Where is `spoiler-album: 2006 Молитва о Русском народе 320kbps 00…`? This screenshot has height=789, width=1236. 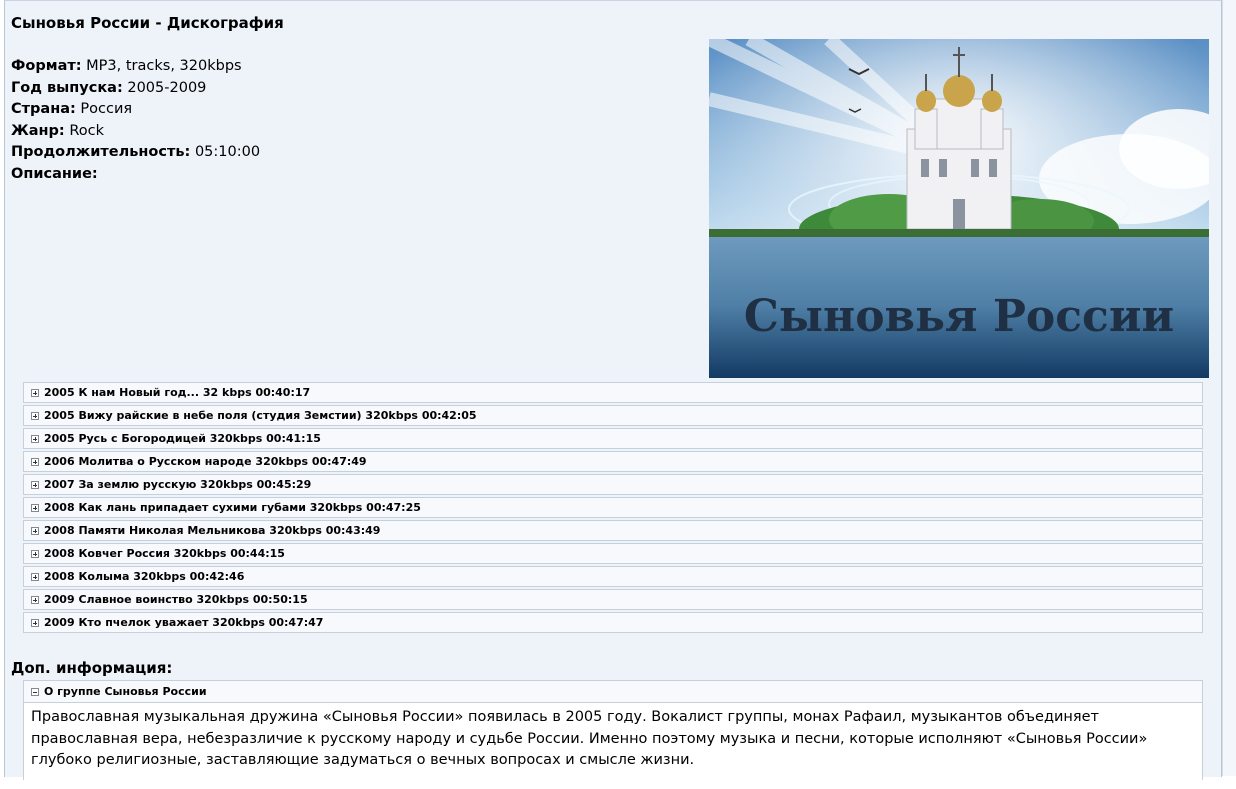
spoiler-album: 2006 Молитва о Русском народе 320kbps 00… is located at coordinates (613, 461).